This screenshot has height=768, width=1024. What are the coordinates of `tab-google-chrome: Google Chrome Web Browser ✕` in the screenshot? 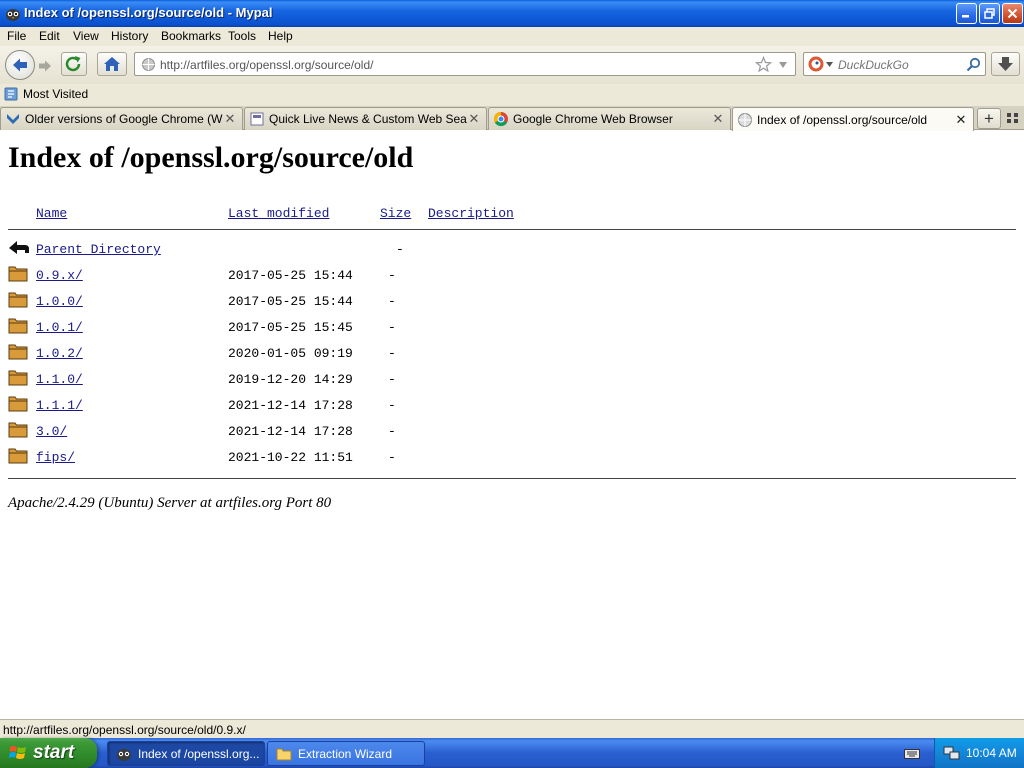 It's located at (609, 118).